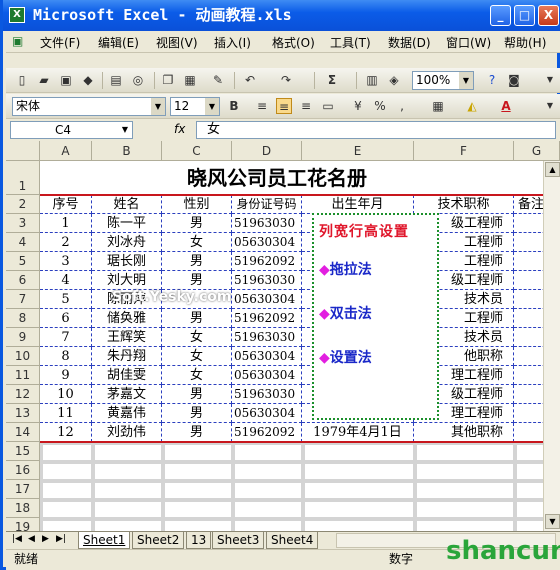  Describe the element at coordinates (23, 508) in the screenshot. I see `row-header-18: 18` at that location.